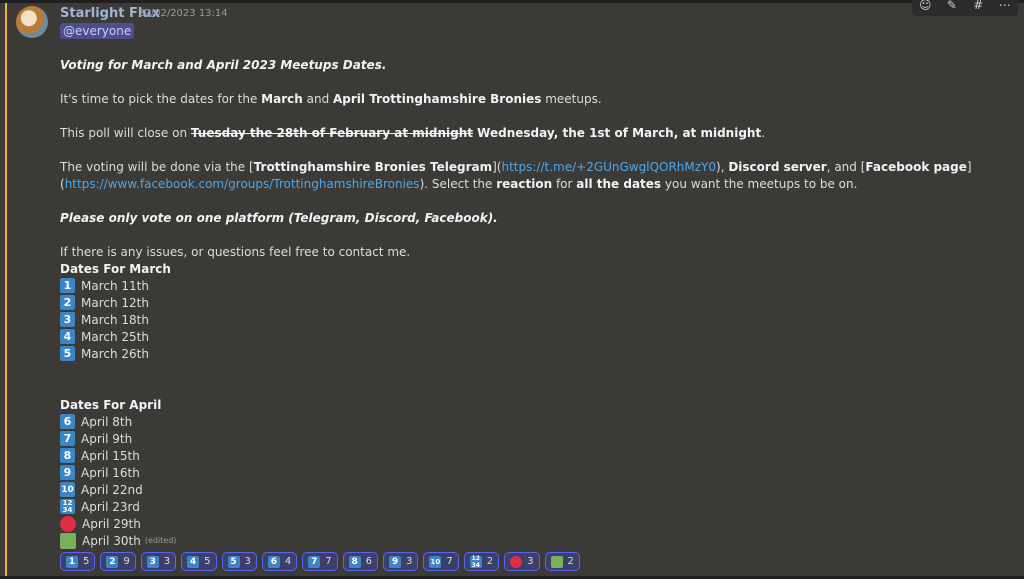 This screenshot has height=579, width=1024. What do you see at coordinates (6, 289) in the screenshot?
I see `mention-highlight-bar` at bounding box center [6, 289].